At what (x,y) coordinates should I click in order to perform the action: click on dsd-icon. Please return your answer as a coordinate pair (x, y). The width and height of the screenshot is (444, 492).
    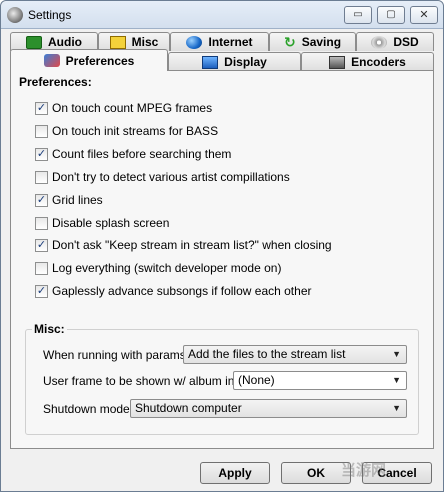
    Looking at the image, I should click on (379, 42).